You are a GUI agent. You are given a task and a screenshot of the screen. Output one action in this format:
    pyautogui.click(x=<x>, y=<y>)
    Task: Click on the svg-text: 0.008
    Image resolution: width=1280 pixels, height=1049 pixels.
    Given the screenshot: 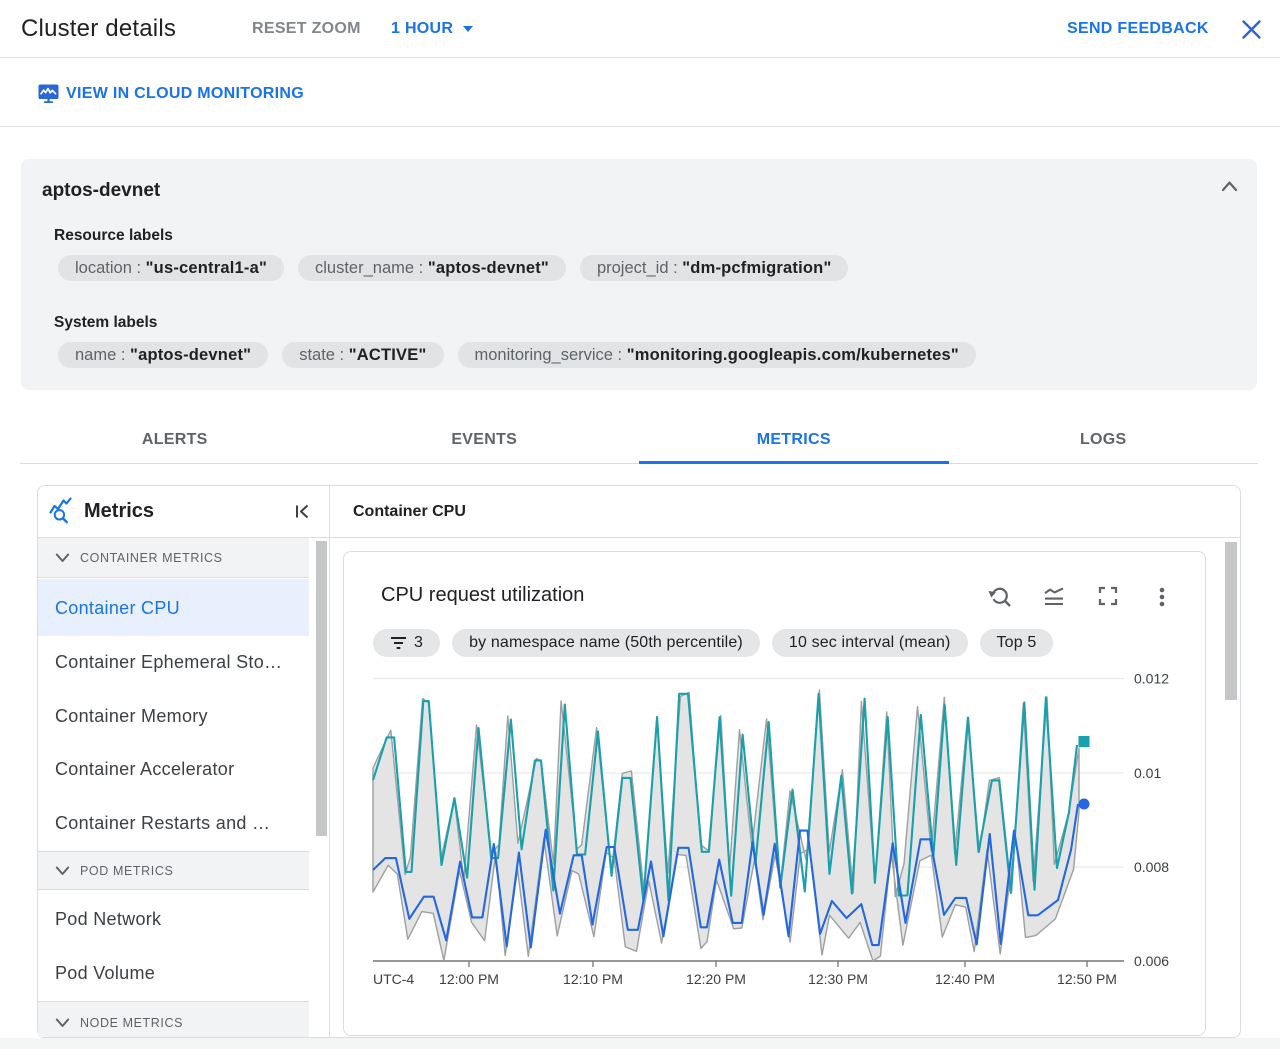 What is the action you would take?
    pyautogui.click(x=1151, y=867)
    